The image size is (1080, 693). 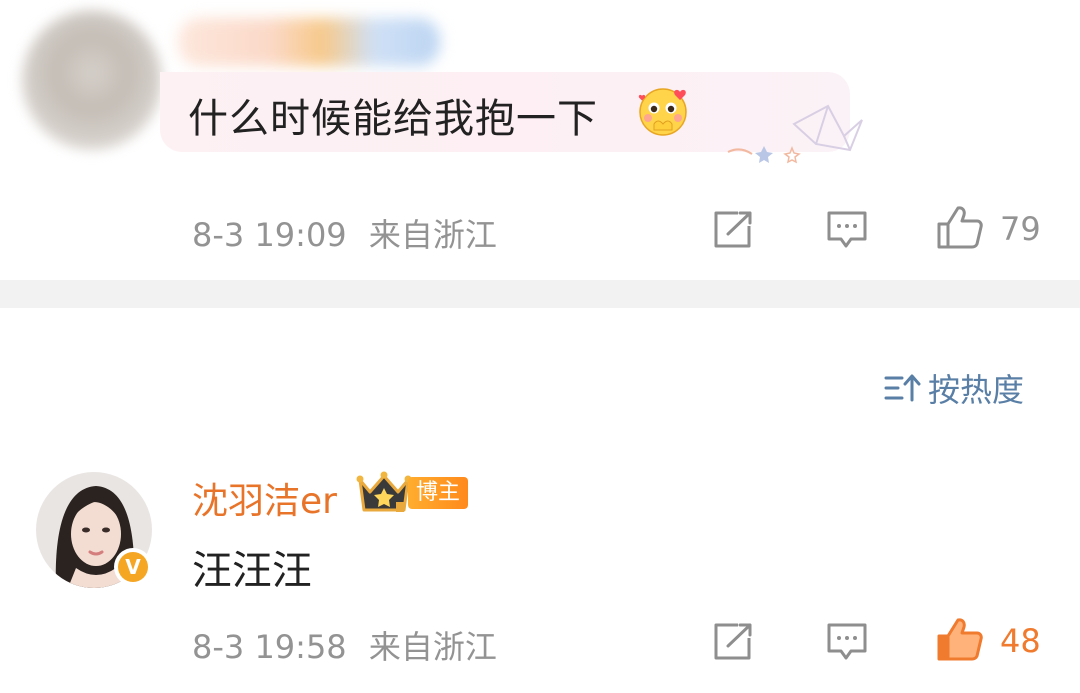 What do you see at coordinates (269, 235) in the screenshot?
I see `time-text: 8-3 19:09` at bounding box center [269, 235].